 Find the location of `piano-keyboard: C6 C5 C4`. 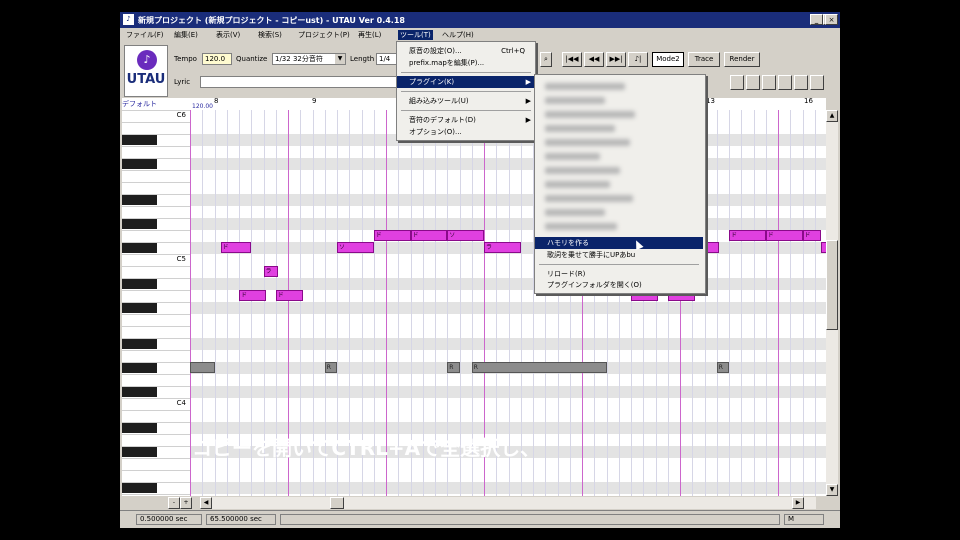

piano-keyboard: C6 C5 C4 is located at coordinates (156, 303).